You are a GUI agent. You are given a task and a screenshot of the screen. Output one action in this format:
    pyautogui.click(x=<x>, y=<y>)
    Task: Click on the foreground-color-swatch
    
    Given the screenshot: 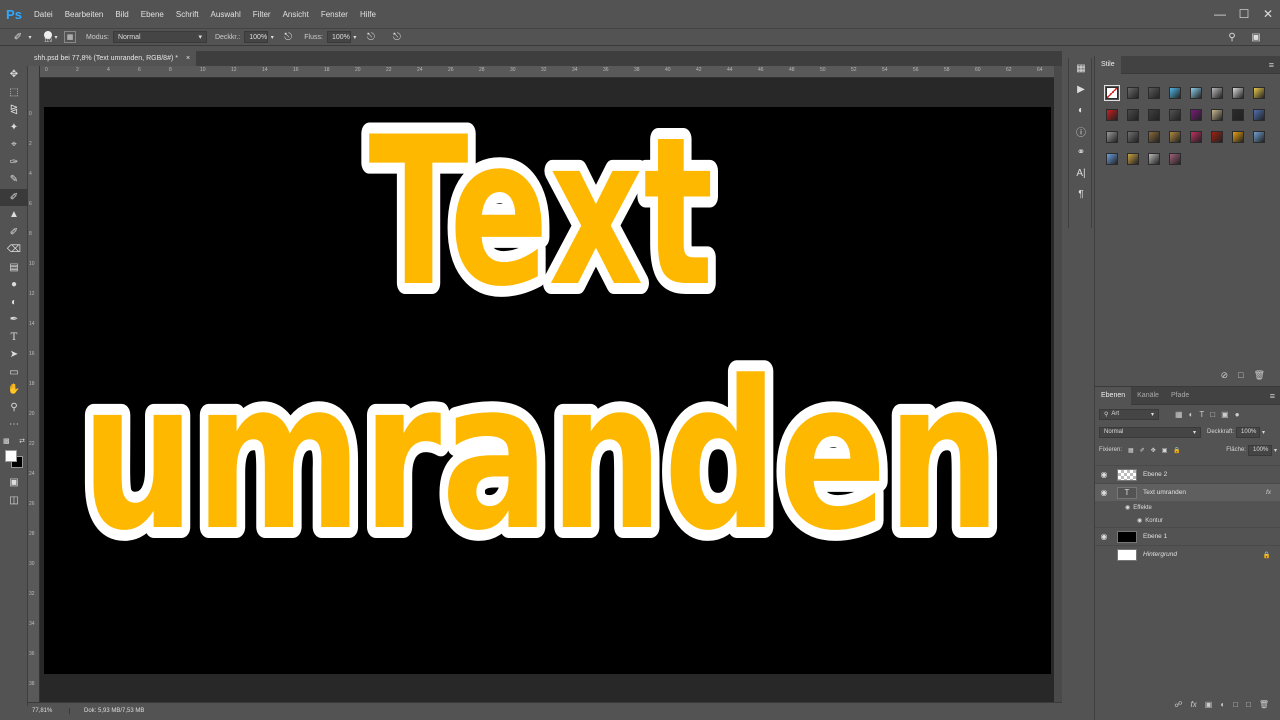 What is the action you would take?
    pyautogui.click(x=11, y=456)
    